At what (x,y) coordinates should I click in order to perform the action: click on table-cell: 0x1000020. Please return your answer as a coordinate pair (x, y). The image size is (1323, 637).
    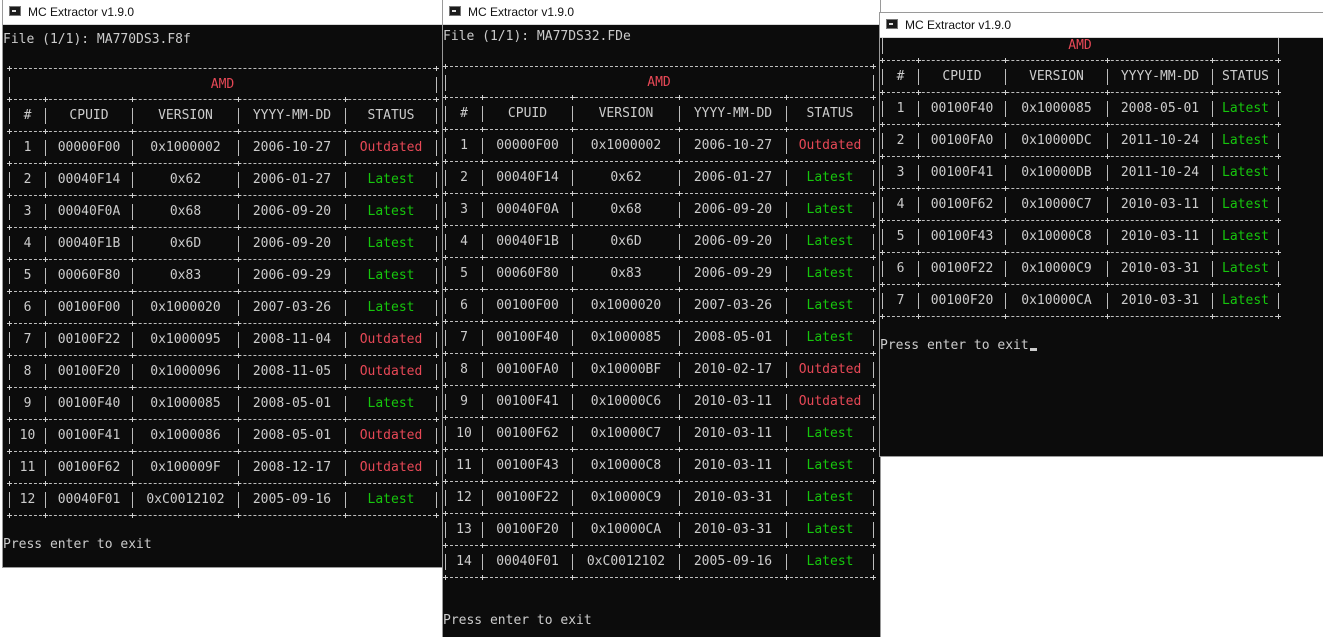
    Looking at the image, I should click on (626, 305).